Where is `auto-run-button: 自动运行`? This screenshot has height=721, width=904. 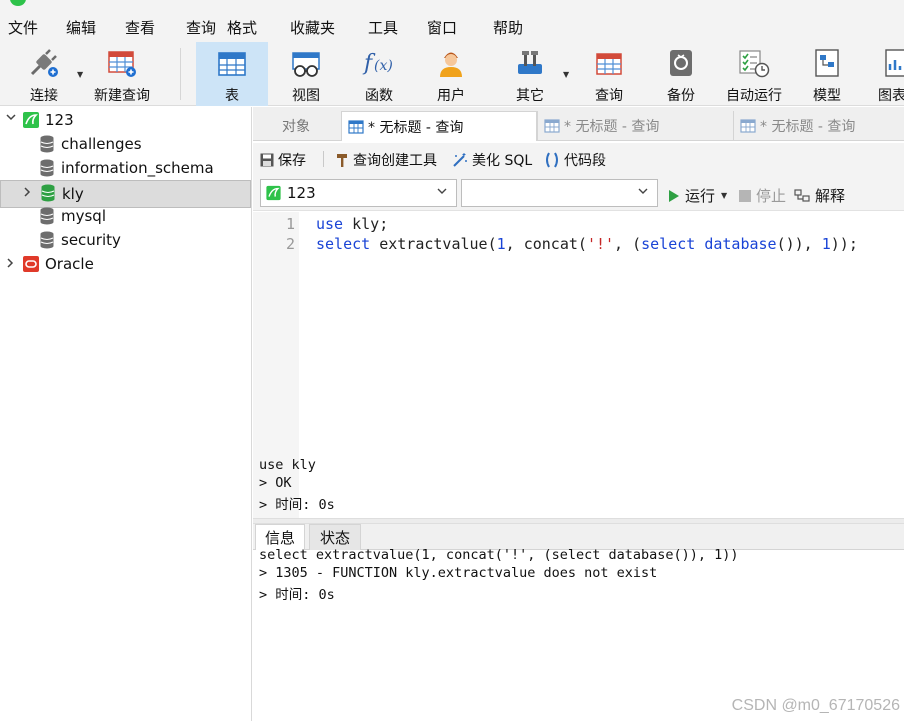
auto-run-button: 自动运行 is located at coordinates (754, 74).